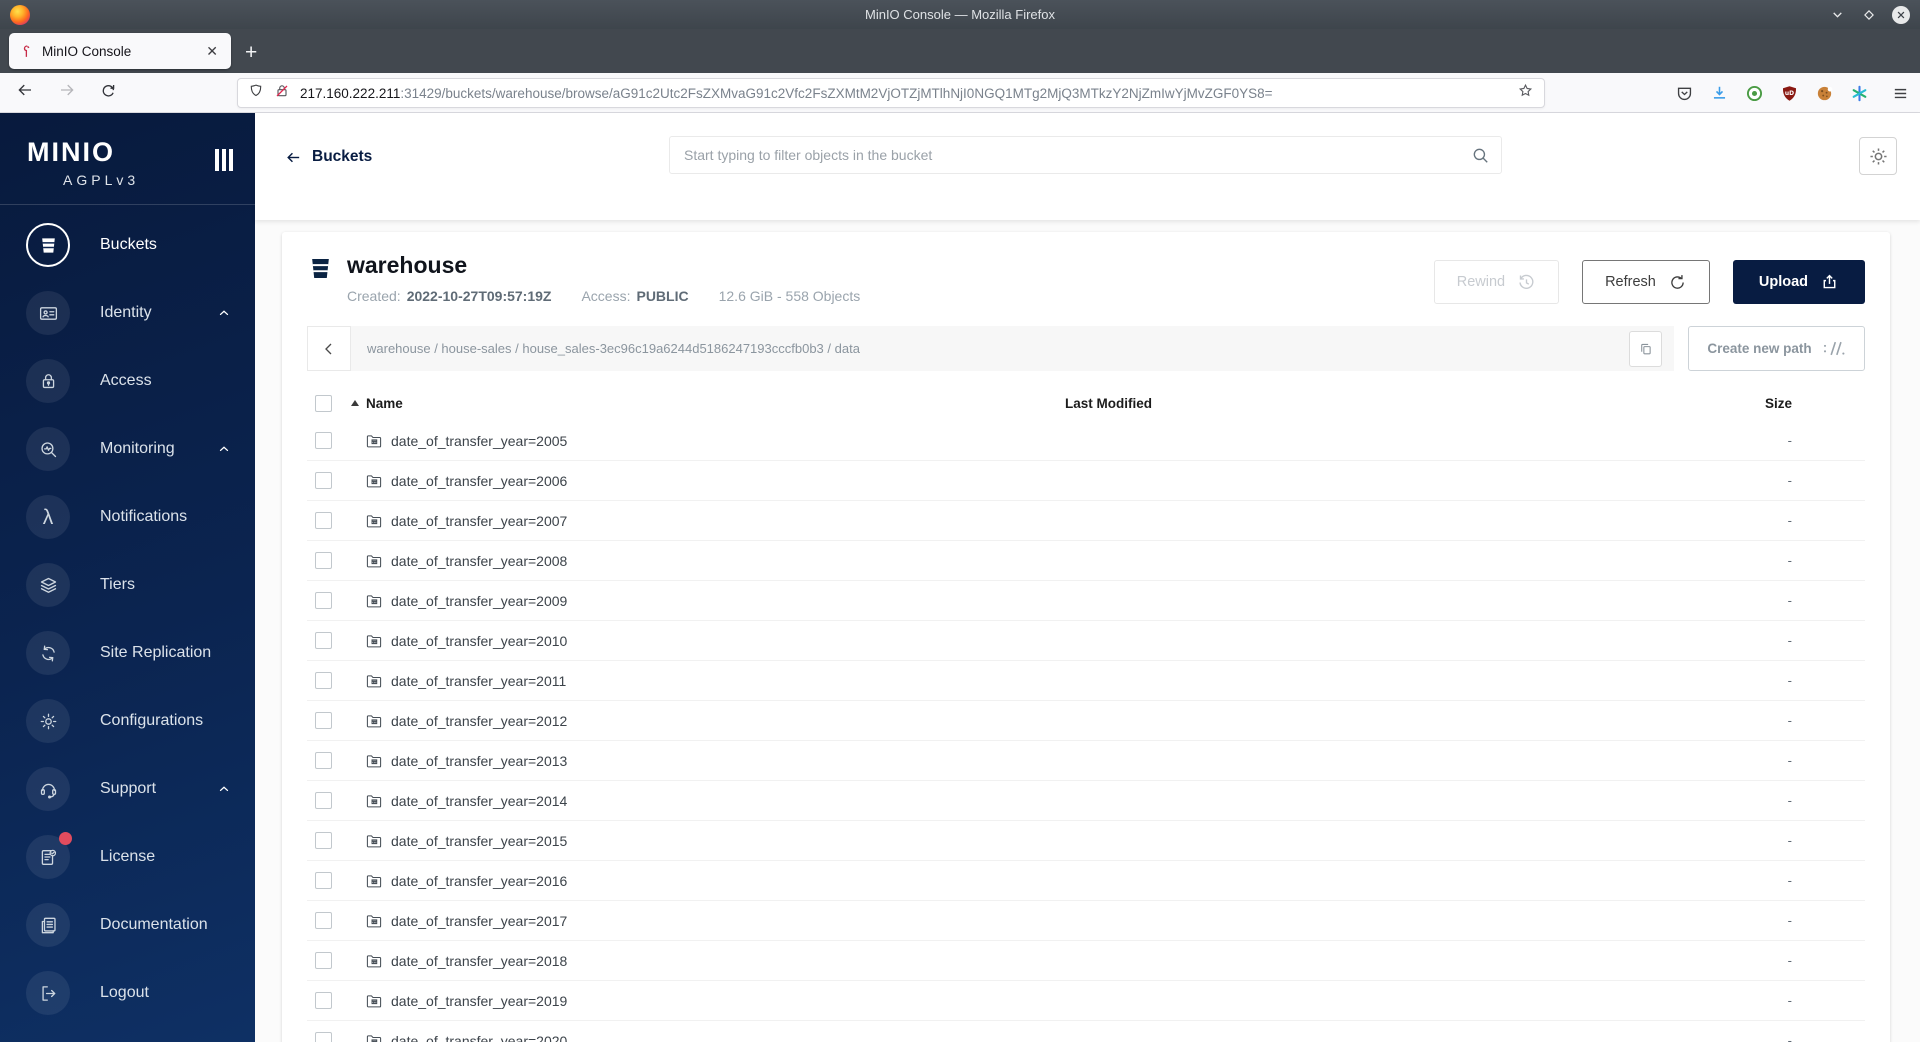 The height and width of the screenshot is (1042, 1920). I want to click on table-row: date_of_transfer_year=2016 -, so click(1086, 881).